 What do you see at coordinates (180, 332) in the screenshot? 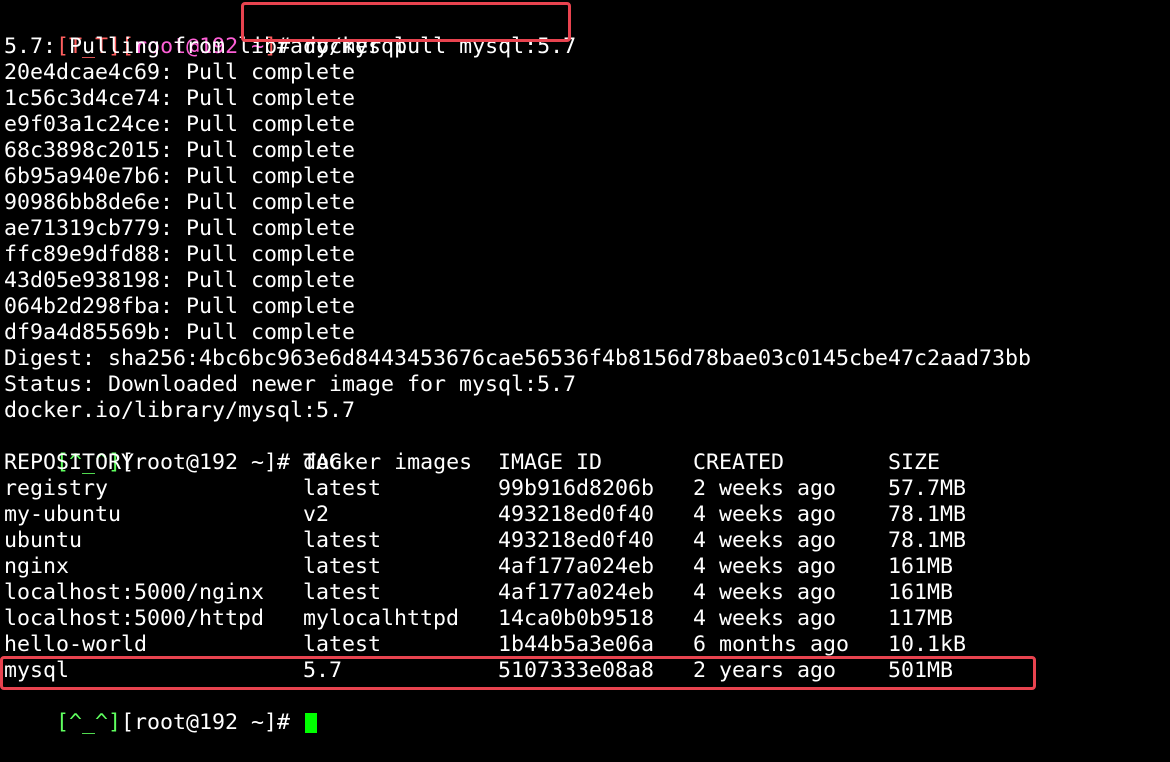
I see `pull-output-line: df9a4d85569b: Pull complete` at bounding box center [180, 332].